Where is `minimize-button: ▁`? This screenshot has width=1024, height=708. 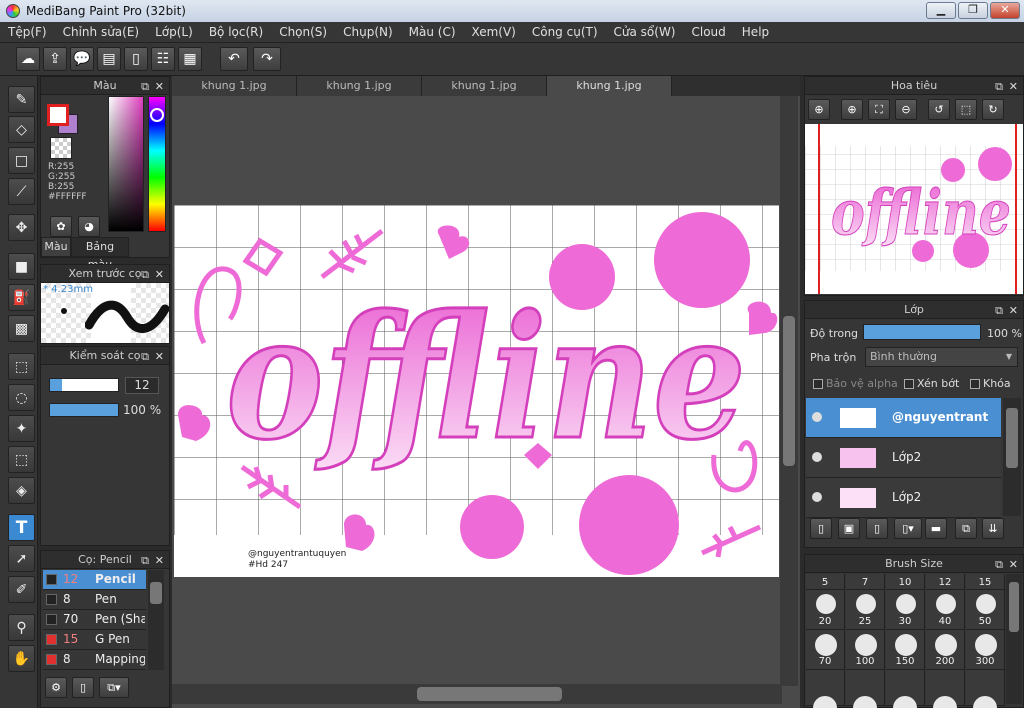 minimize-button: ▁ is located at coordinates (941, 10).